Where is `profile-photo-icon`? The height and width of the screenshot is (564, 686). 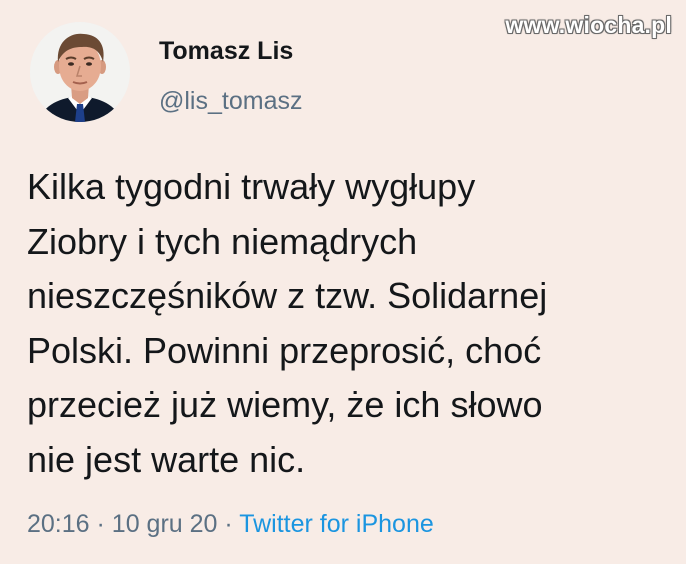
profile-photo-icon is located at coordinates (80, 72).